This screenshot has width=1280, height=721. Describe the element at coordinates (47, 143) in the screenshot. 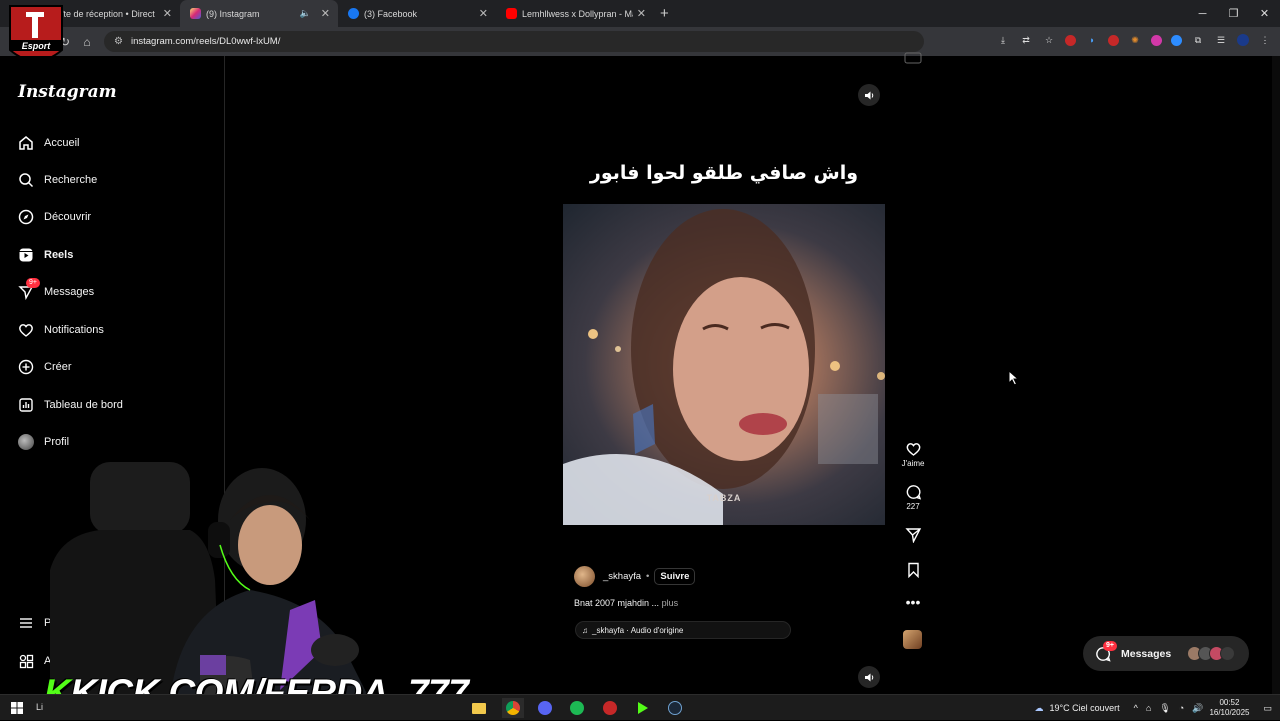

I see `sidebar-item-home: Accueil` at that location.